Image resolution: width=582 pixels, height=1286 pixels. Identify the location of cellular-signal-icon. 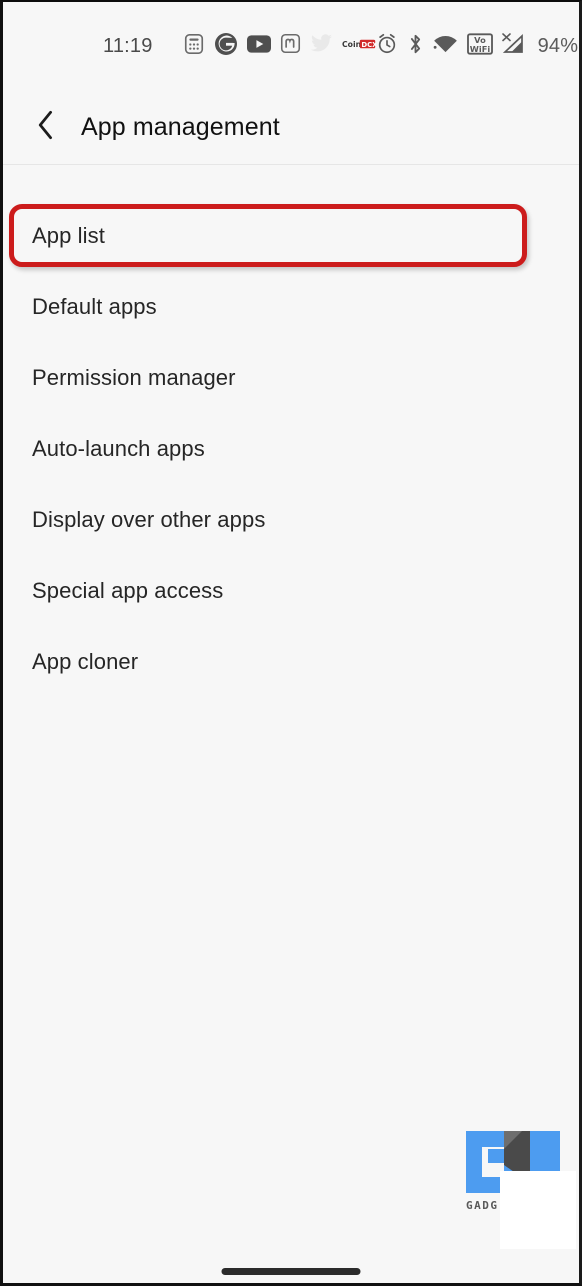
(513, 46).